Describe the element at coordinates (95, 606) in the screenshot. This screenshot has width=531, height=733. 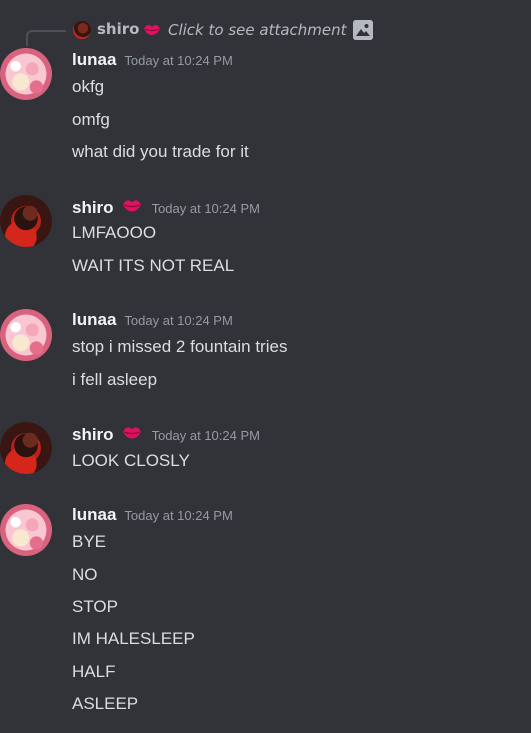
I see `message-text: STOP` at that location.